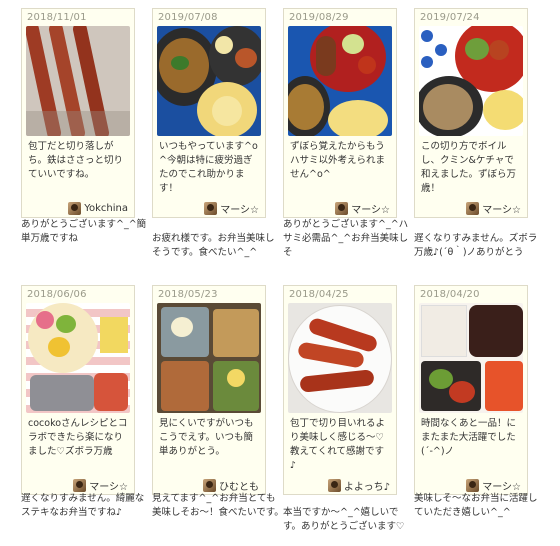 This screenshot has height=546, width=560. Describe the element at coordinates (338, 160) in the screenshot. I see `post-caption: ずぼら覚えたからもうハサミ以外考えられません^o^` at that location.